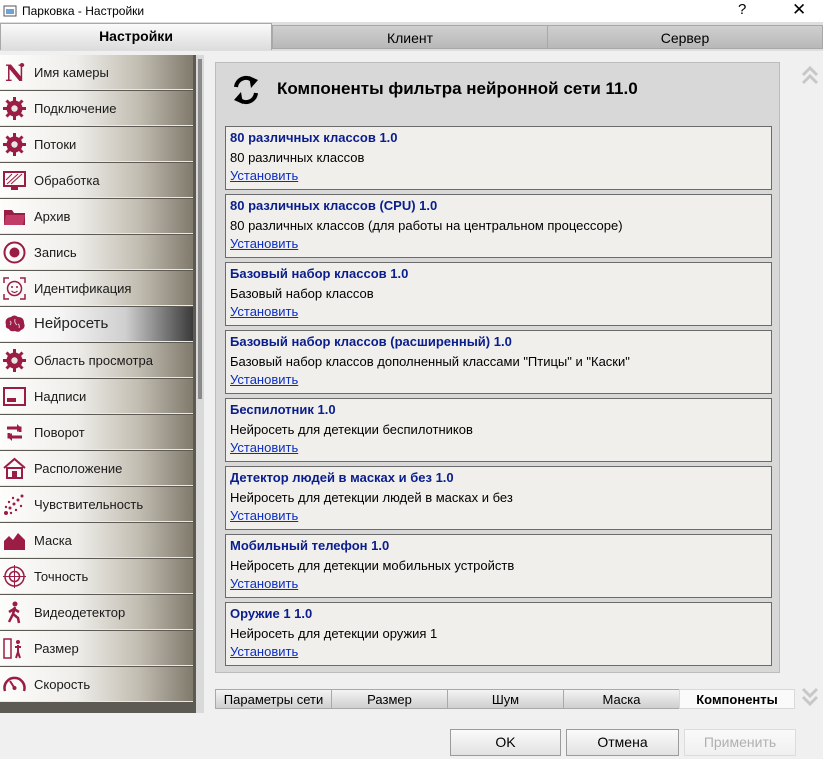  I want to click on sidebar-item-neural-network: Нейросеть, so click(96, 324).